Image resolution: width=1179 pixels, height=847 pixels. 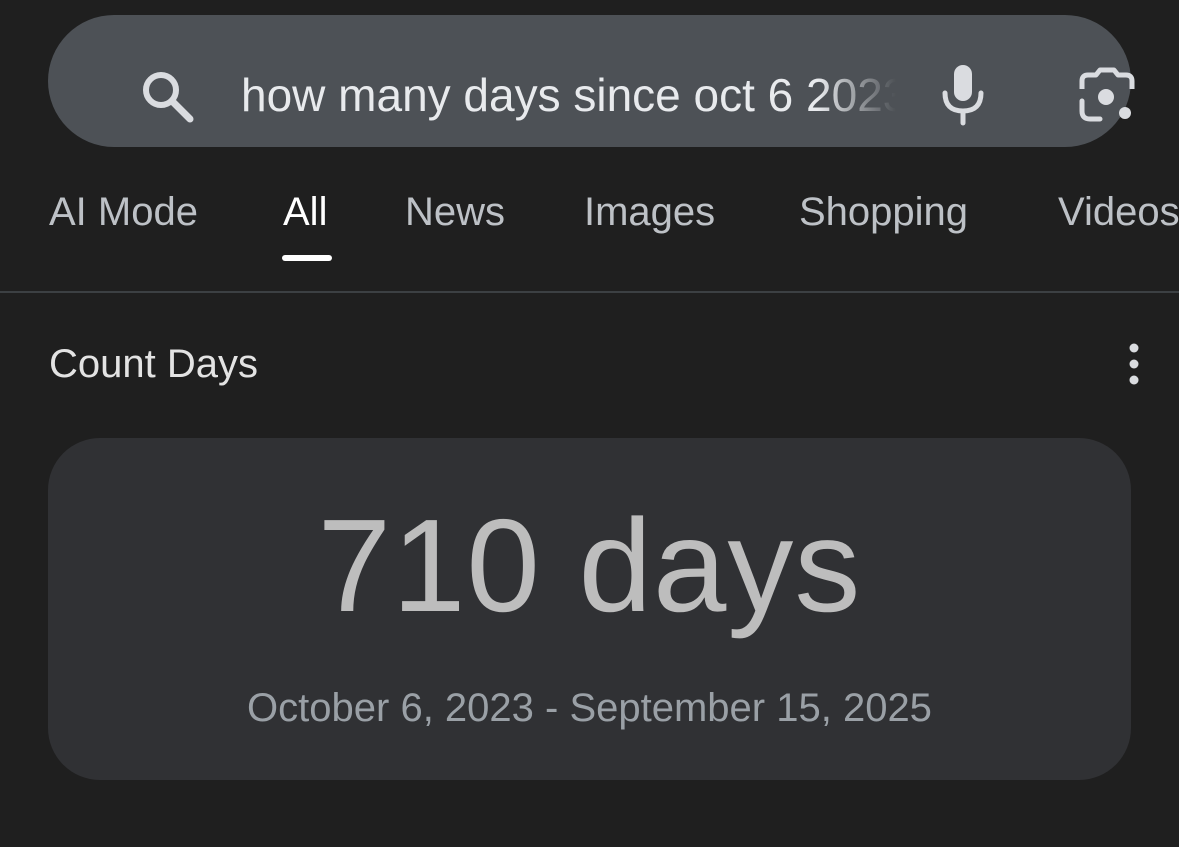 I want to click on active-tab-indicator, so click(x=307, y=258).